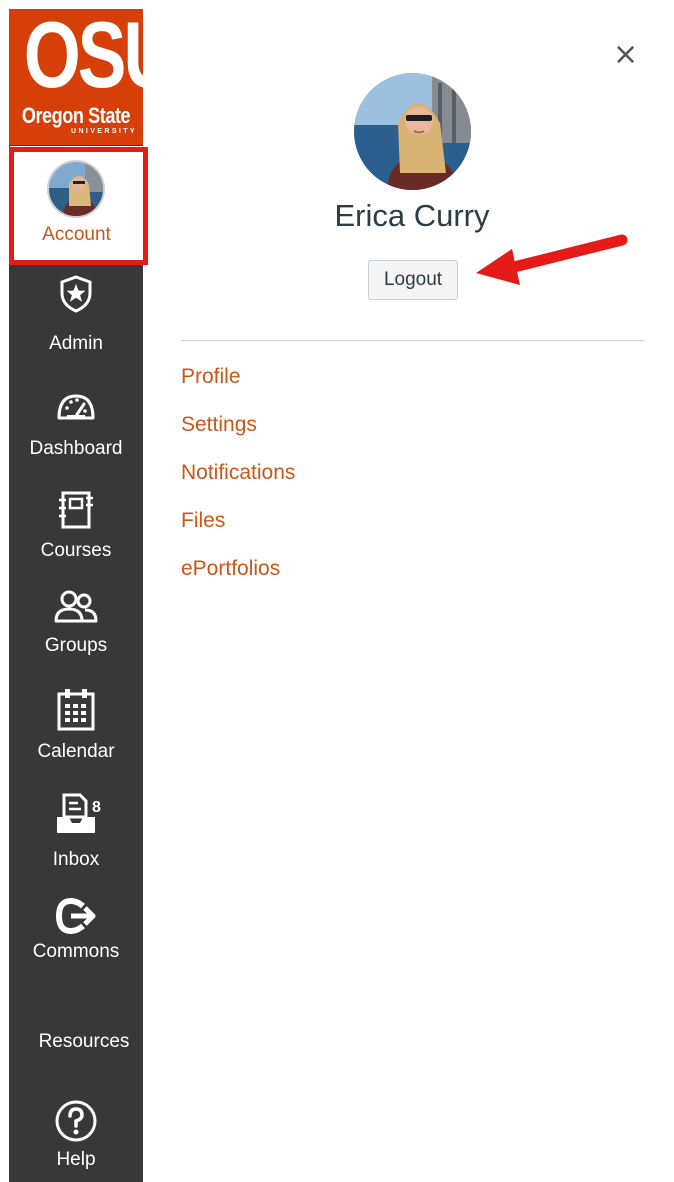 This screenshot has height=1182, width=674. What do you see at coordinates (76, 710) in the screenshot?
I see `calendar-icon` at bounding box center [76, 710].